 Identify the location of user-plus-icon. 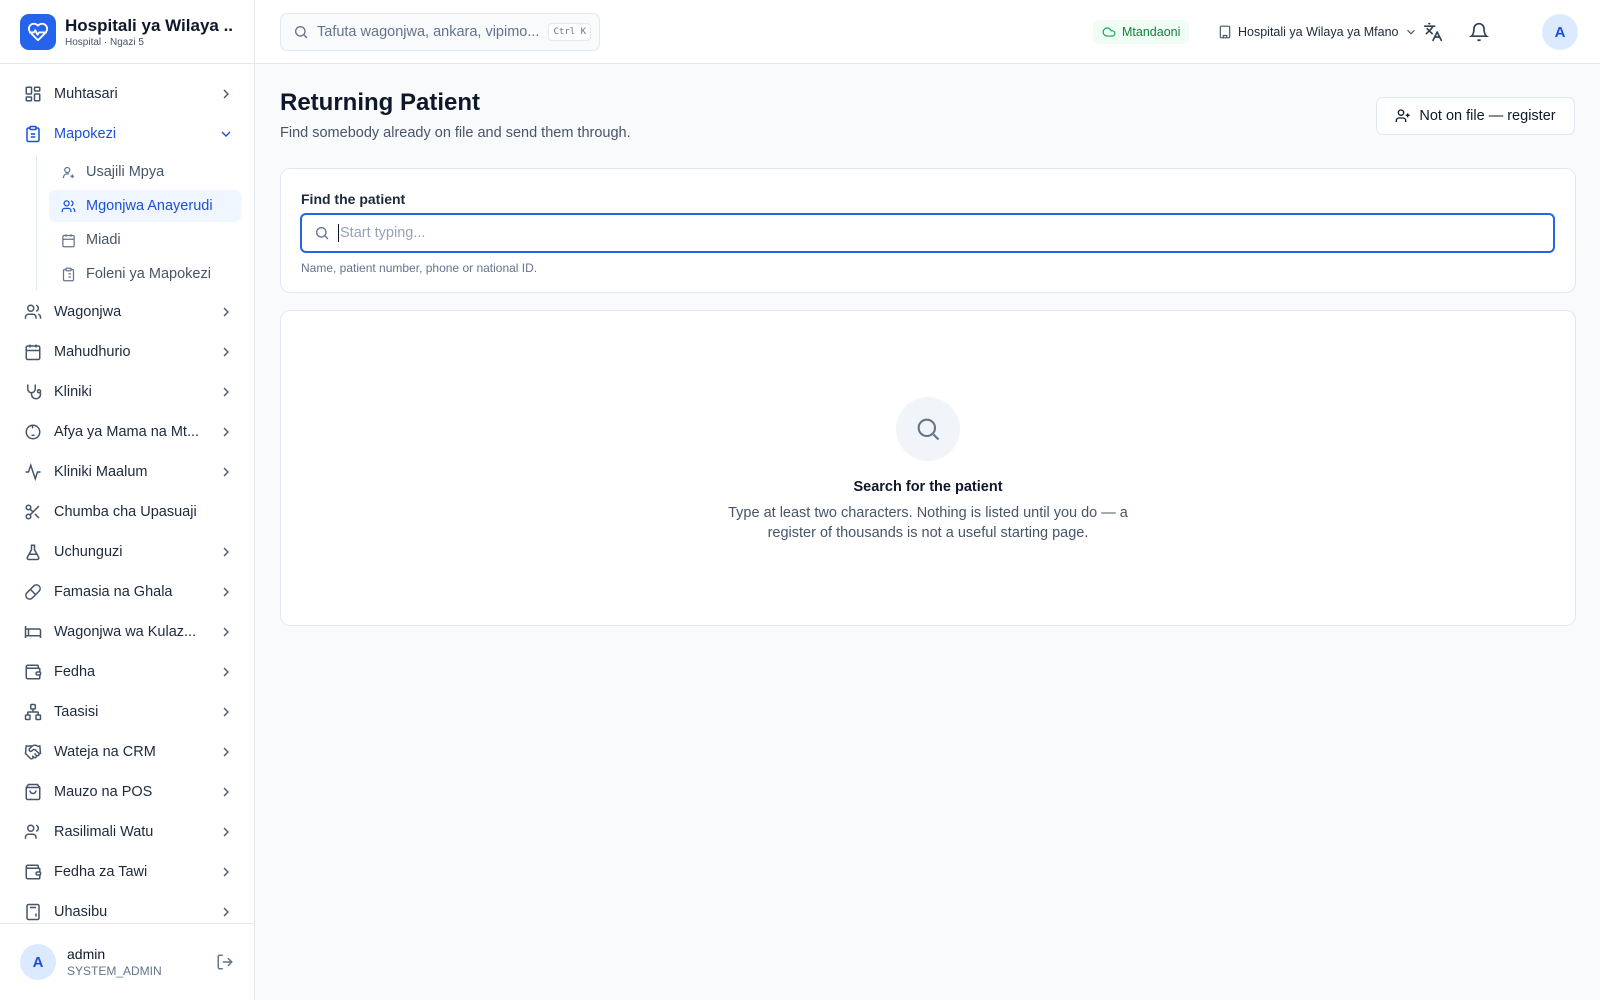
(68, 172).